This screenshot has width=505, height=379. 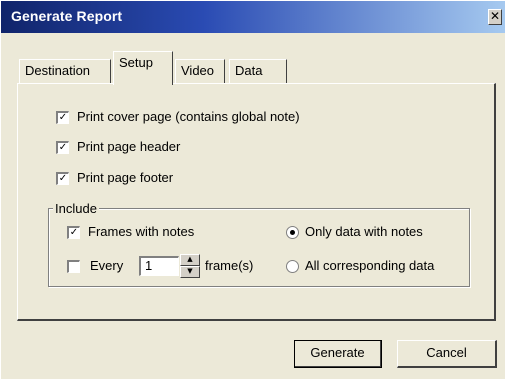 What do you see at coordinates (253, 17) in the screenshot?
I see `title-bar: Generate Report ✕` at bounding box center [253, 17].